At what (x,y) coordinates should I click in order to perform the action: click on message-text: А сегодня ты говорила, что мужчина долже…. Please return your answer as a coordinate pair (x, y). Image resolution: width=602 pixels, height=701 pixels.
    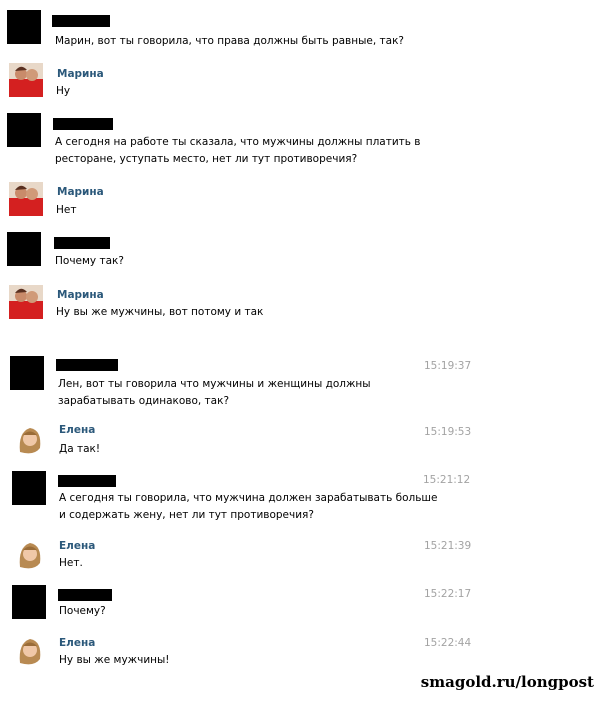
    Looking at the image, I should click on (248, 506).